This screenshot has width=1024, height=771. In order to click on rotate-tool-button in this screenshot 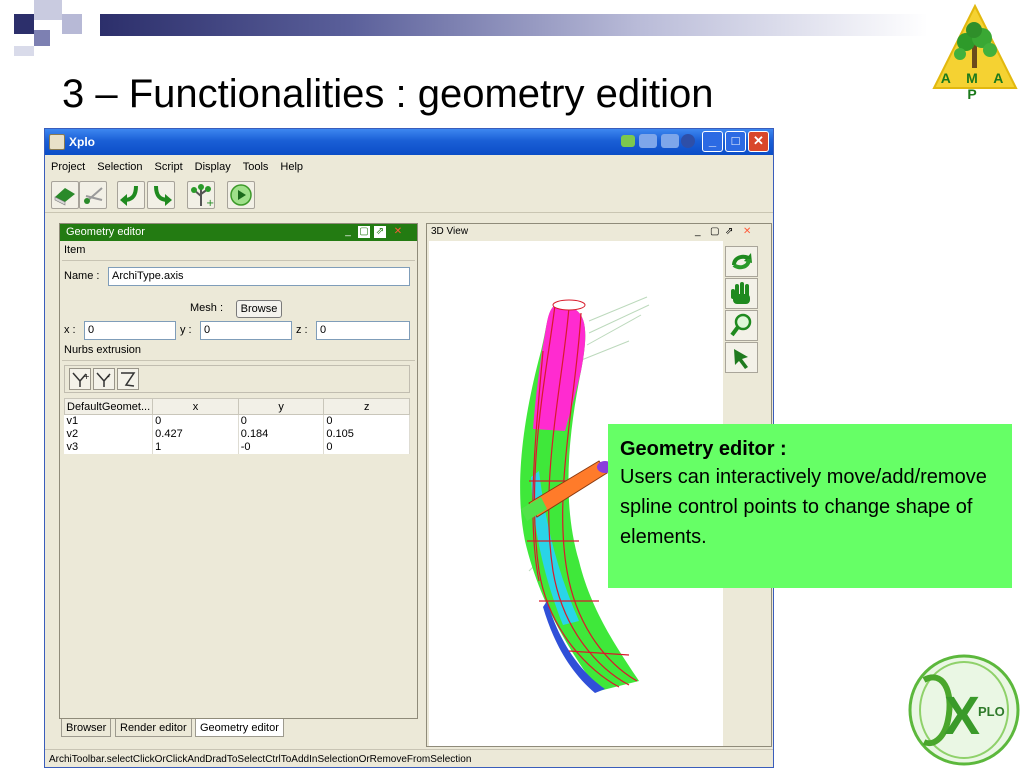, I will do `click(741, 261)`.